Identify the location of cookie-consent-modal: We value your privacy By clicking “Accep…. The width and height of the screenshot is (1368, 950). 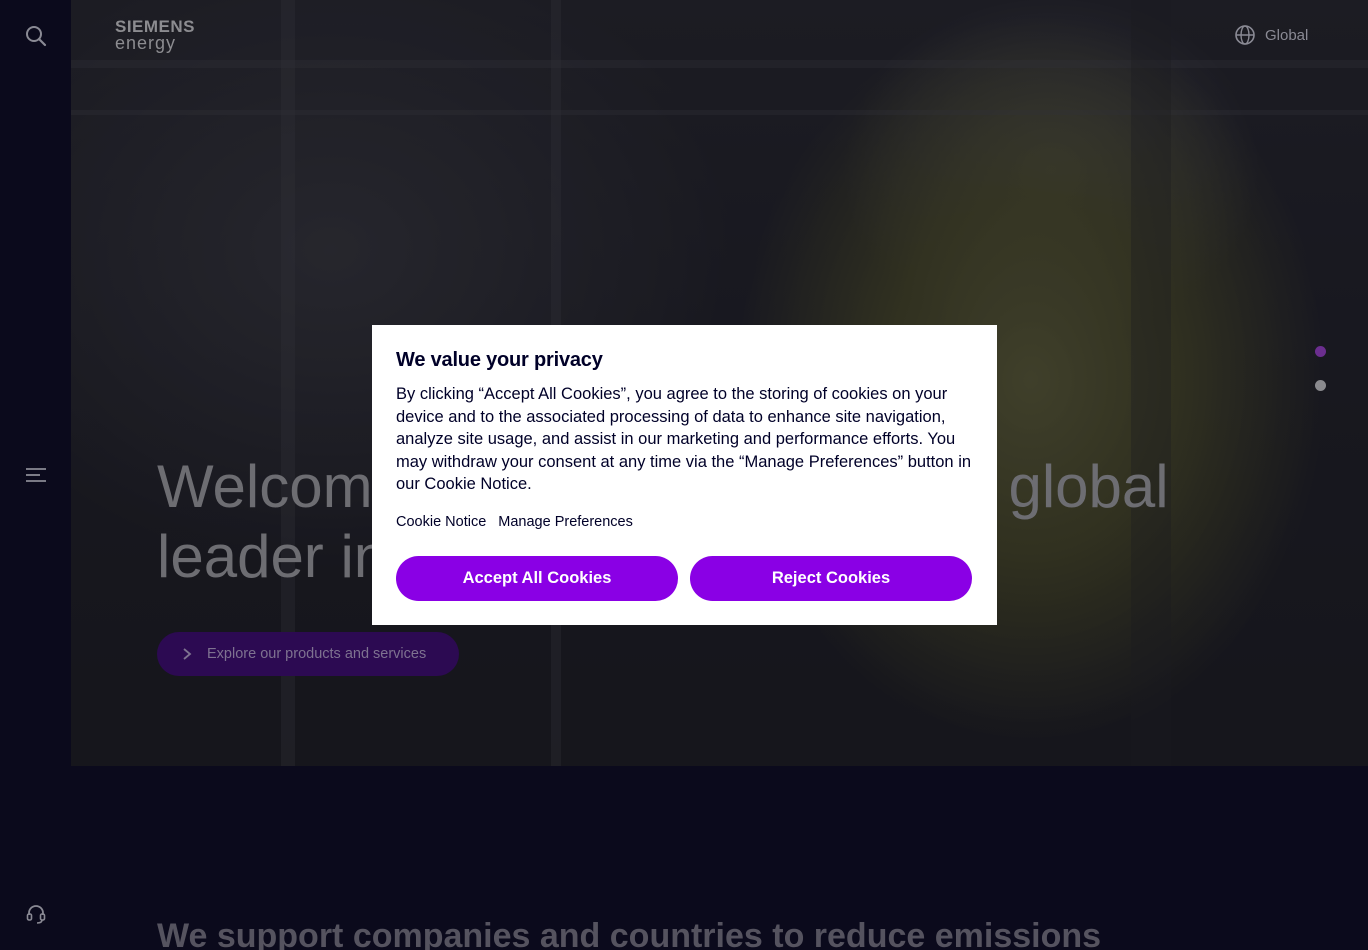
(684, 475).